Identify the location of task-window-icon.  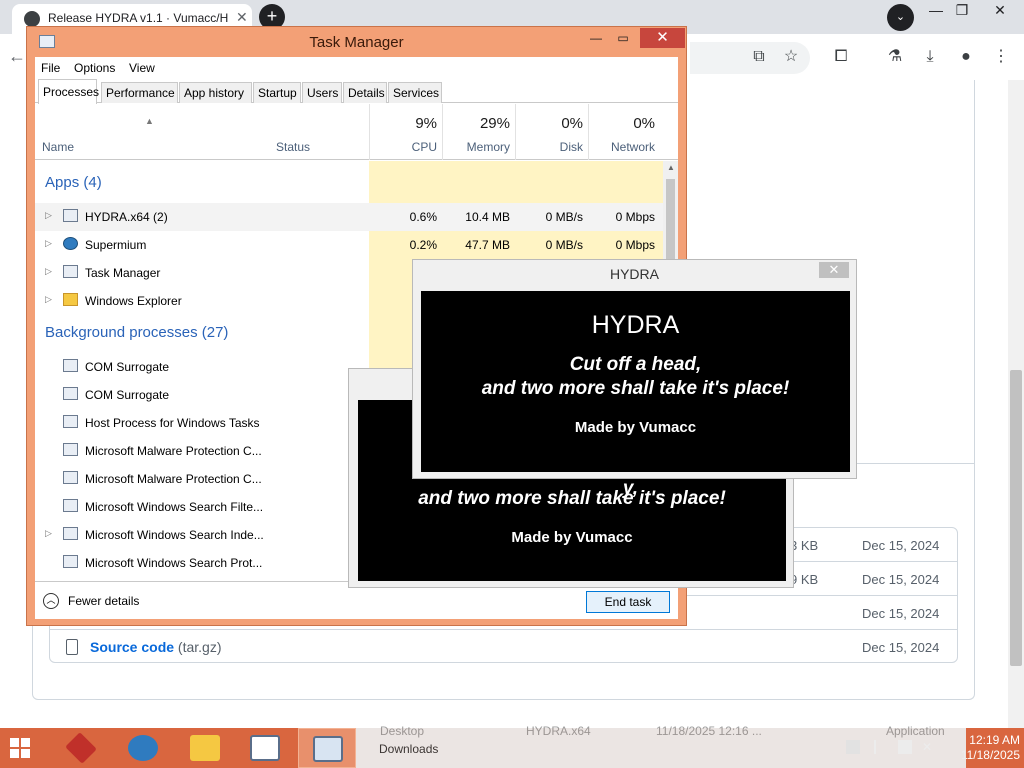
(265, 748).